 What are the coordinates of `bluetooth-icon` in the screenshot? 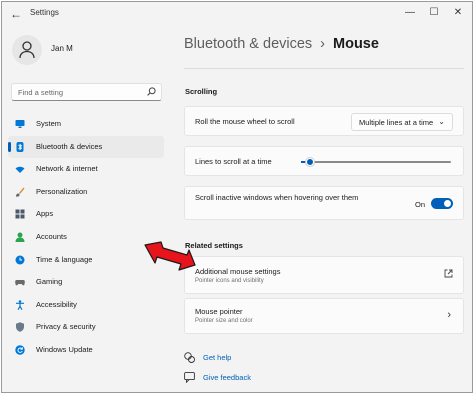 It's located at (20, 146).